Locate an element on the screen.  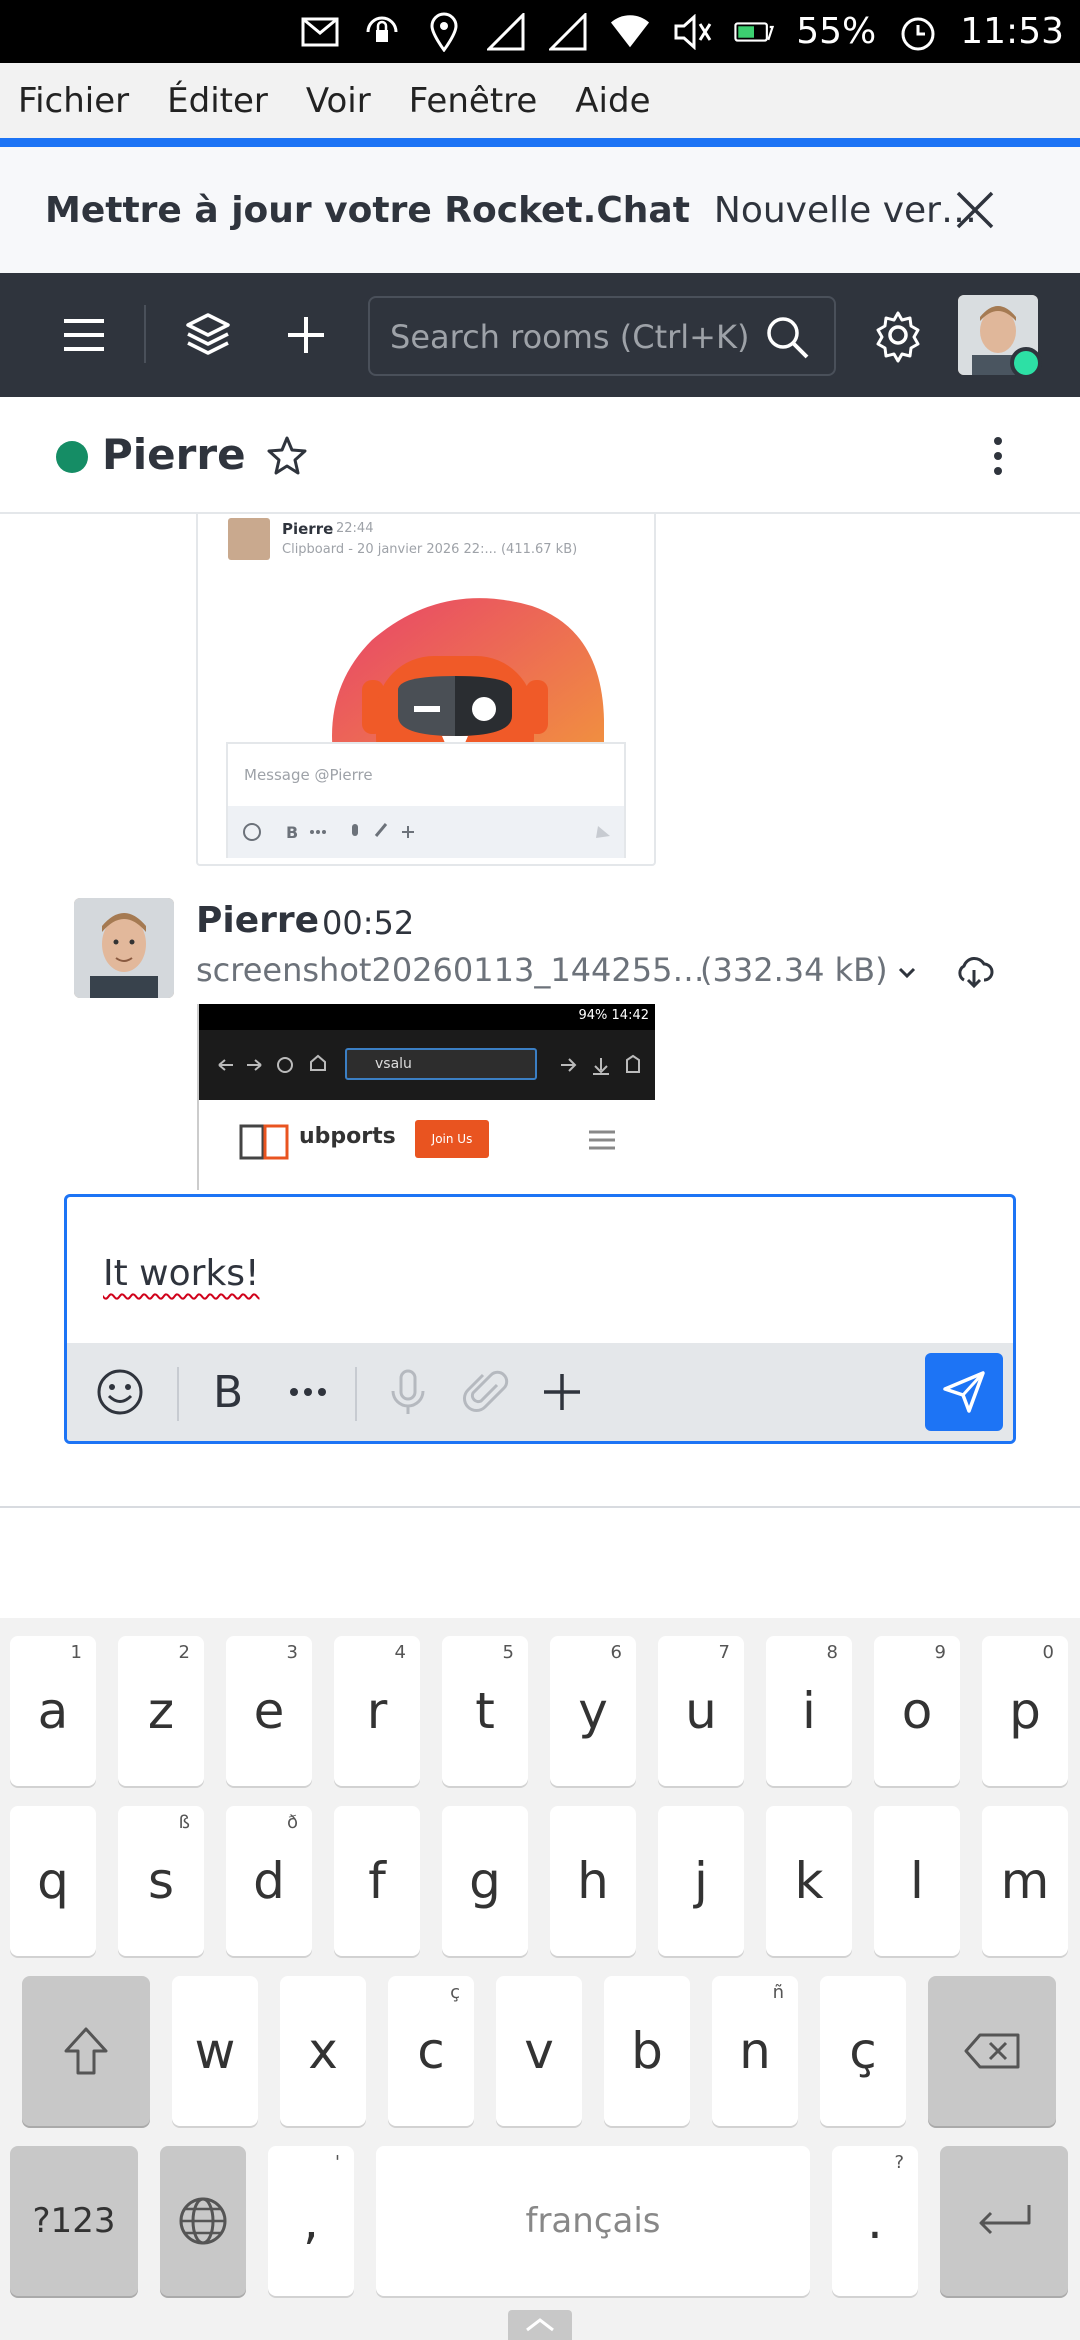
key-j: j is located at coordinates (701, 1881).